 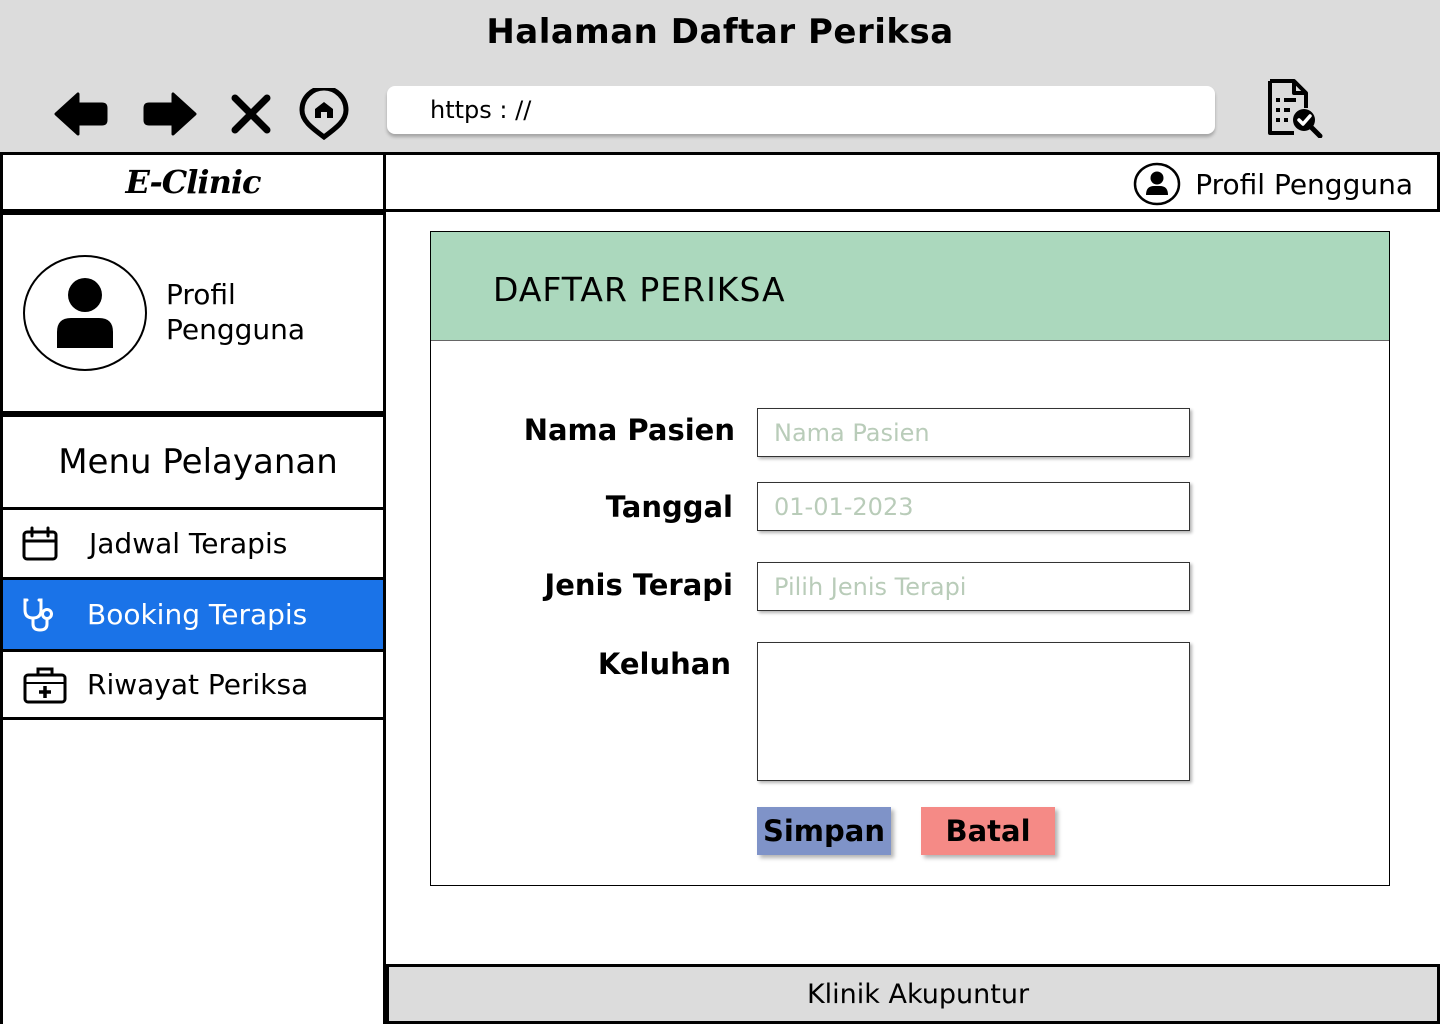 I want to click on document-check-icon, so click(x=1295, y=109).